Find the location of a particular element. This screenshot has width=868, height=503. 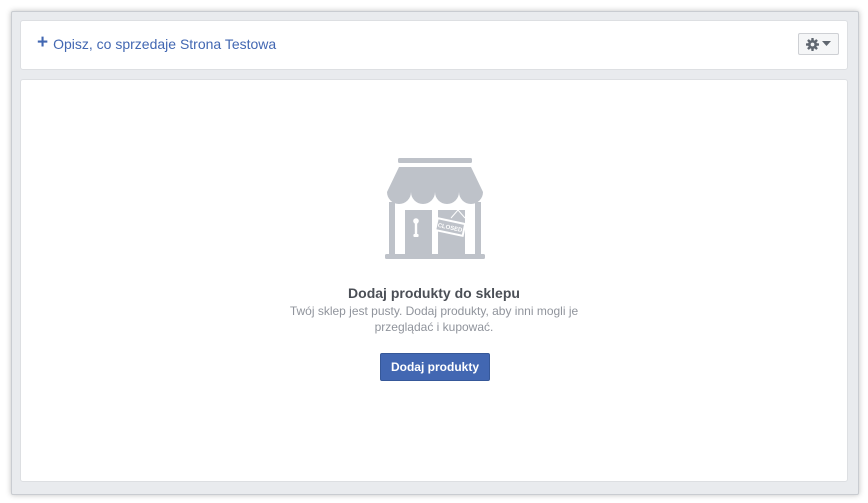

chevron-down-icon is located at coordinates (826, 43).